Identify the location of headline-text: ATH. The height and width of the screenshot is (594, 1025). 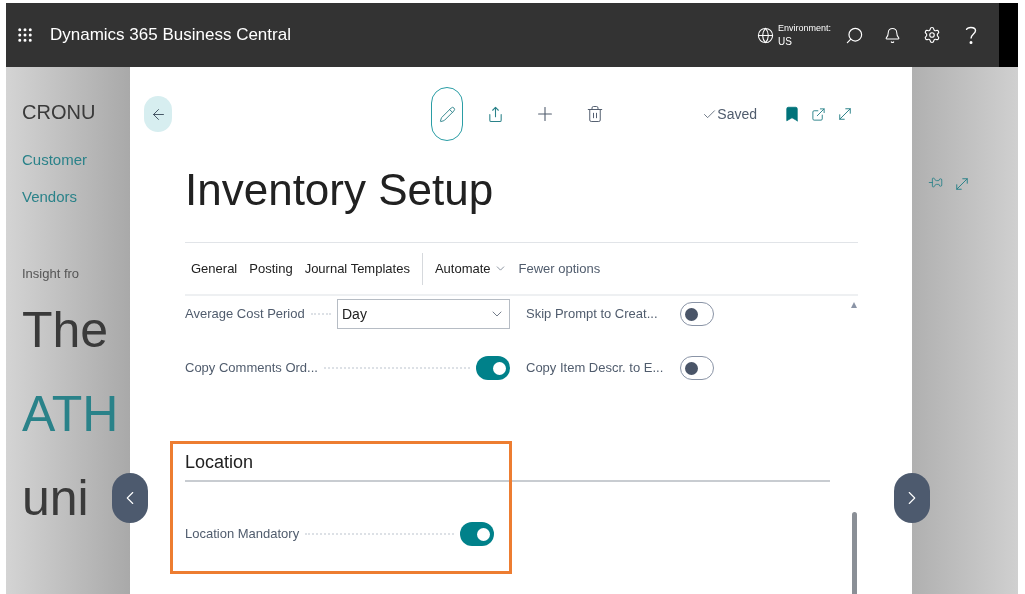
(71, 414).